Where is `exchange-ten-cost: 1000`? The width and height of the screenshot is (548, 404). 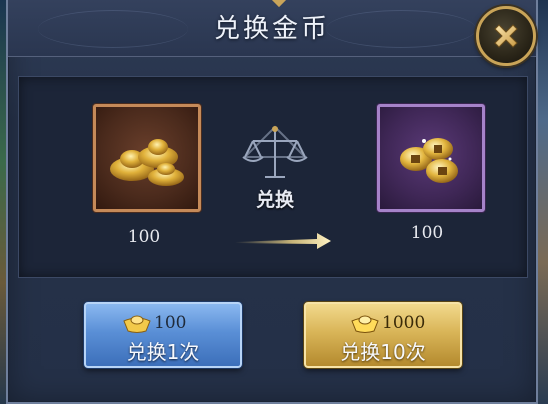 exchange-ten-cost: 1000 is located at coordinates (383, 323).